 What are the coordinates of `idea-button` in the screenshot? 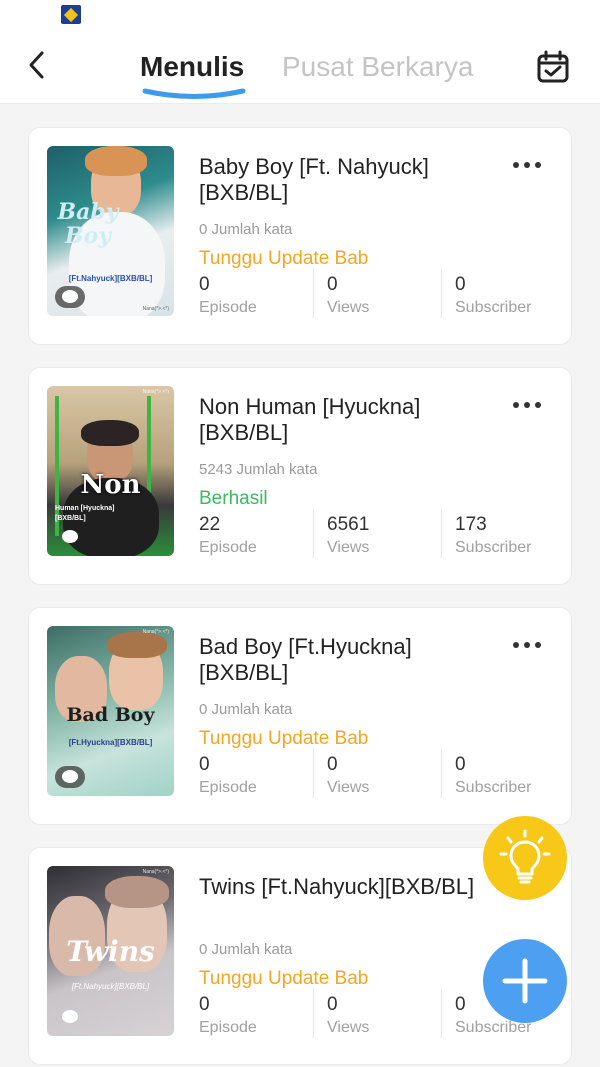 It's located at (525, 858).